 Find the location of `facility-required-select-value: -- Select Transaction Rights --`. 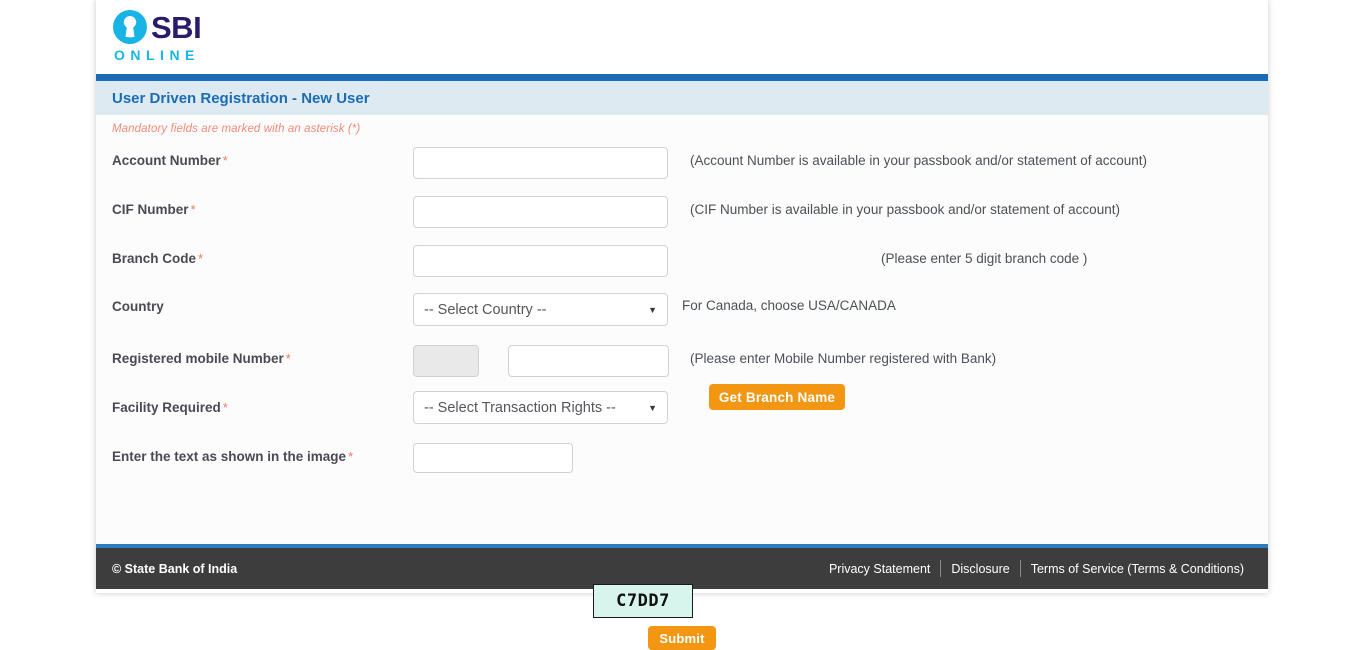

facility-required-select-value: -- Select Transaction Rights -- is located at coordinates (520, 407).